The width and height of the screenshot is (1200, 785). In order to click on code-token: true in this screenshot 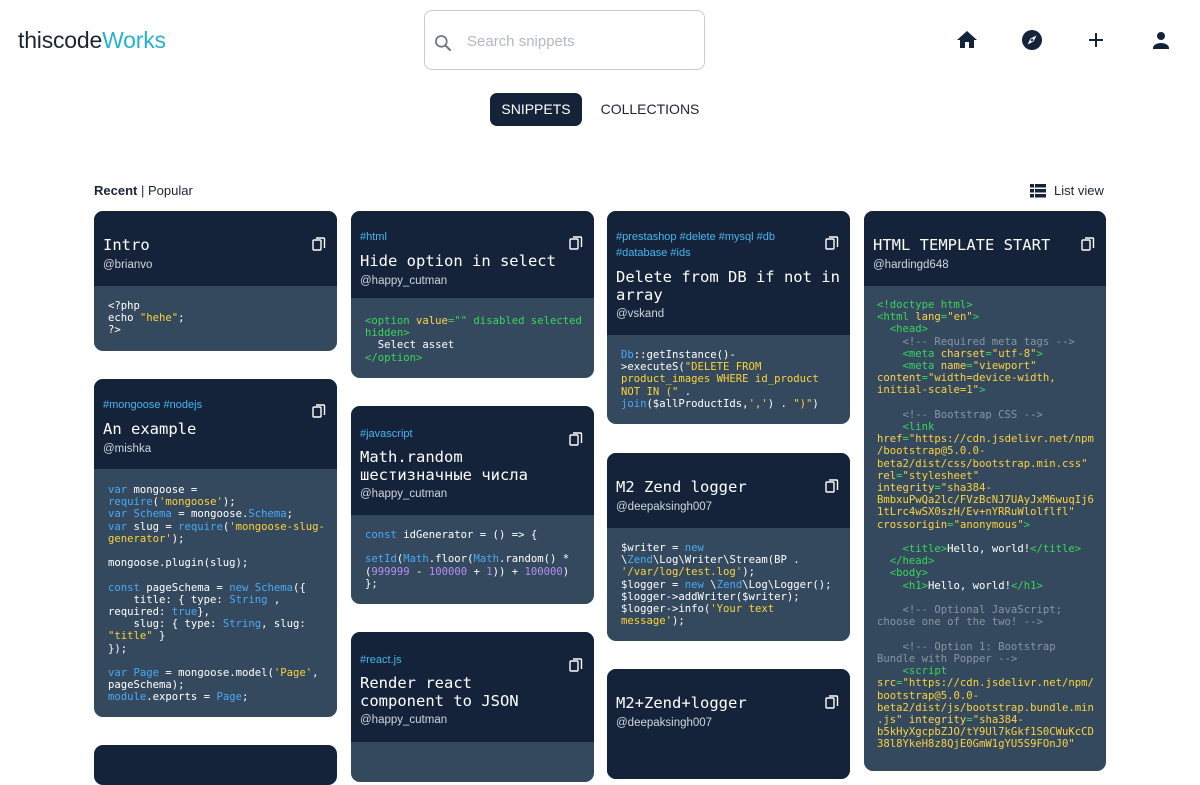, I will do `click(184, 612)`.